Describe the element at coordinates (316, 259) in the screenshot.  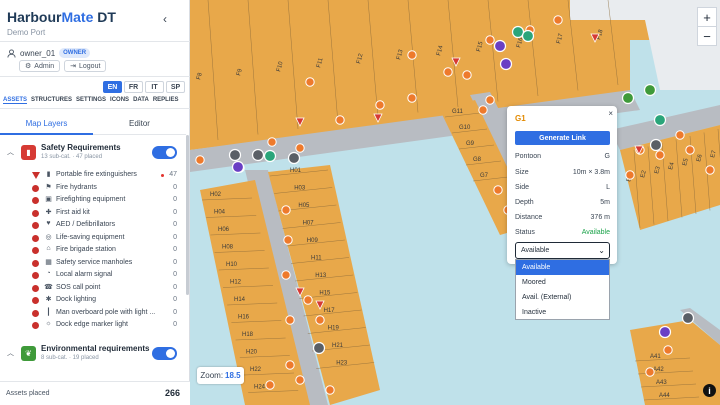
I see `berth-label: H11` at that location.